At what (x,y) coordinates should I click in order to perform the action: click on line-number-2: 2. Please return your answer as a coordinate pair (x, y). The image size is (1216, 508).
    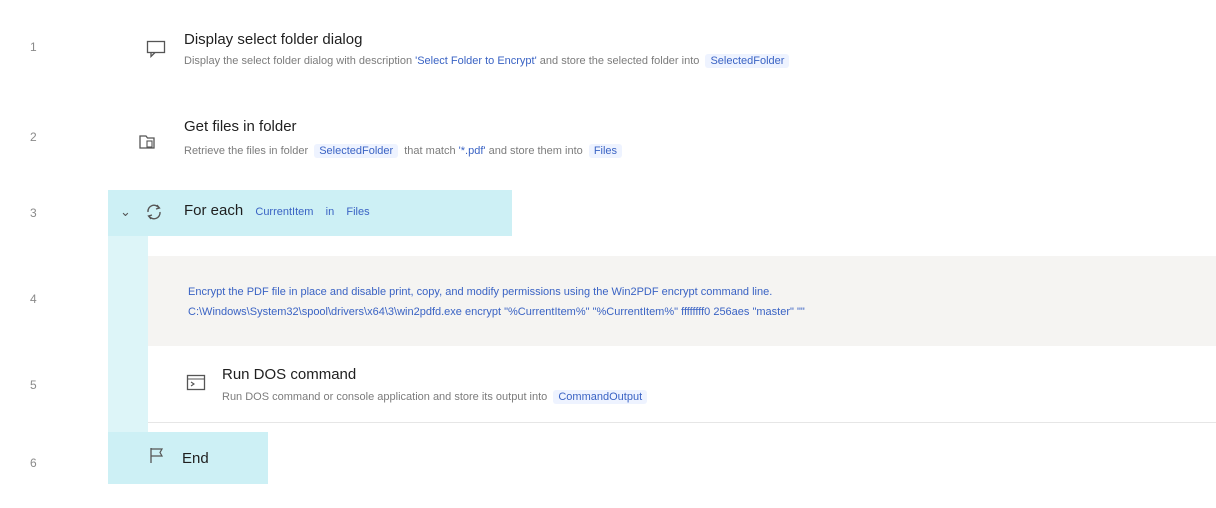
    Looking at the image, I should click on (33, 137).